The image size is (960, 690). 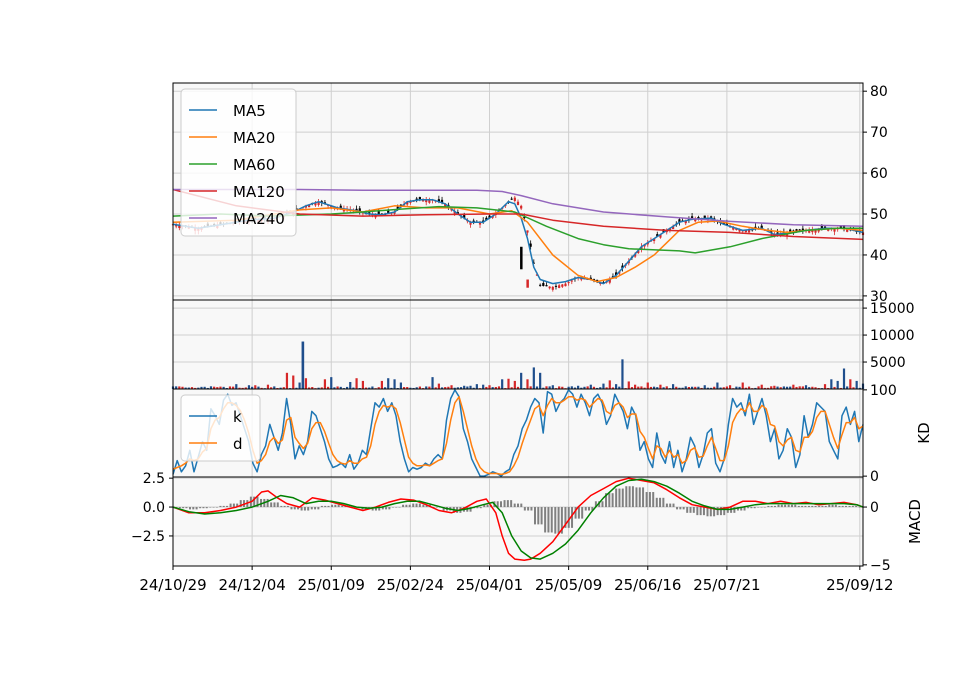 What do you see at coordinates (518, 521) in the screenshot?
I see `macd-background` at bounding box center [518, 521].